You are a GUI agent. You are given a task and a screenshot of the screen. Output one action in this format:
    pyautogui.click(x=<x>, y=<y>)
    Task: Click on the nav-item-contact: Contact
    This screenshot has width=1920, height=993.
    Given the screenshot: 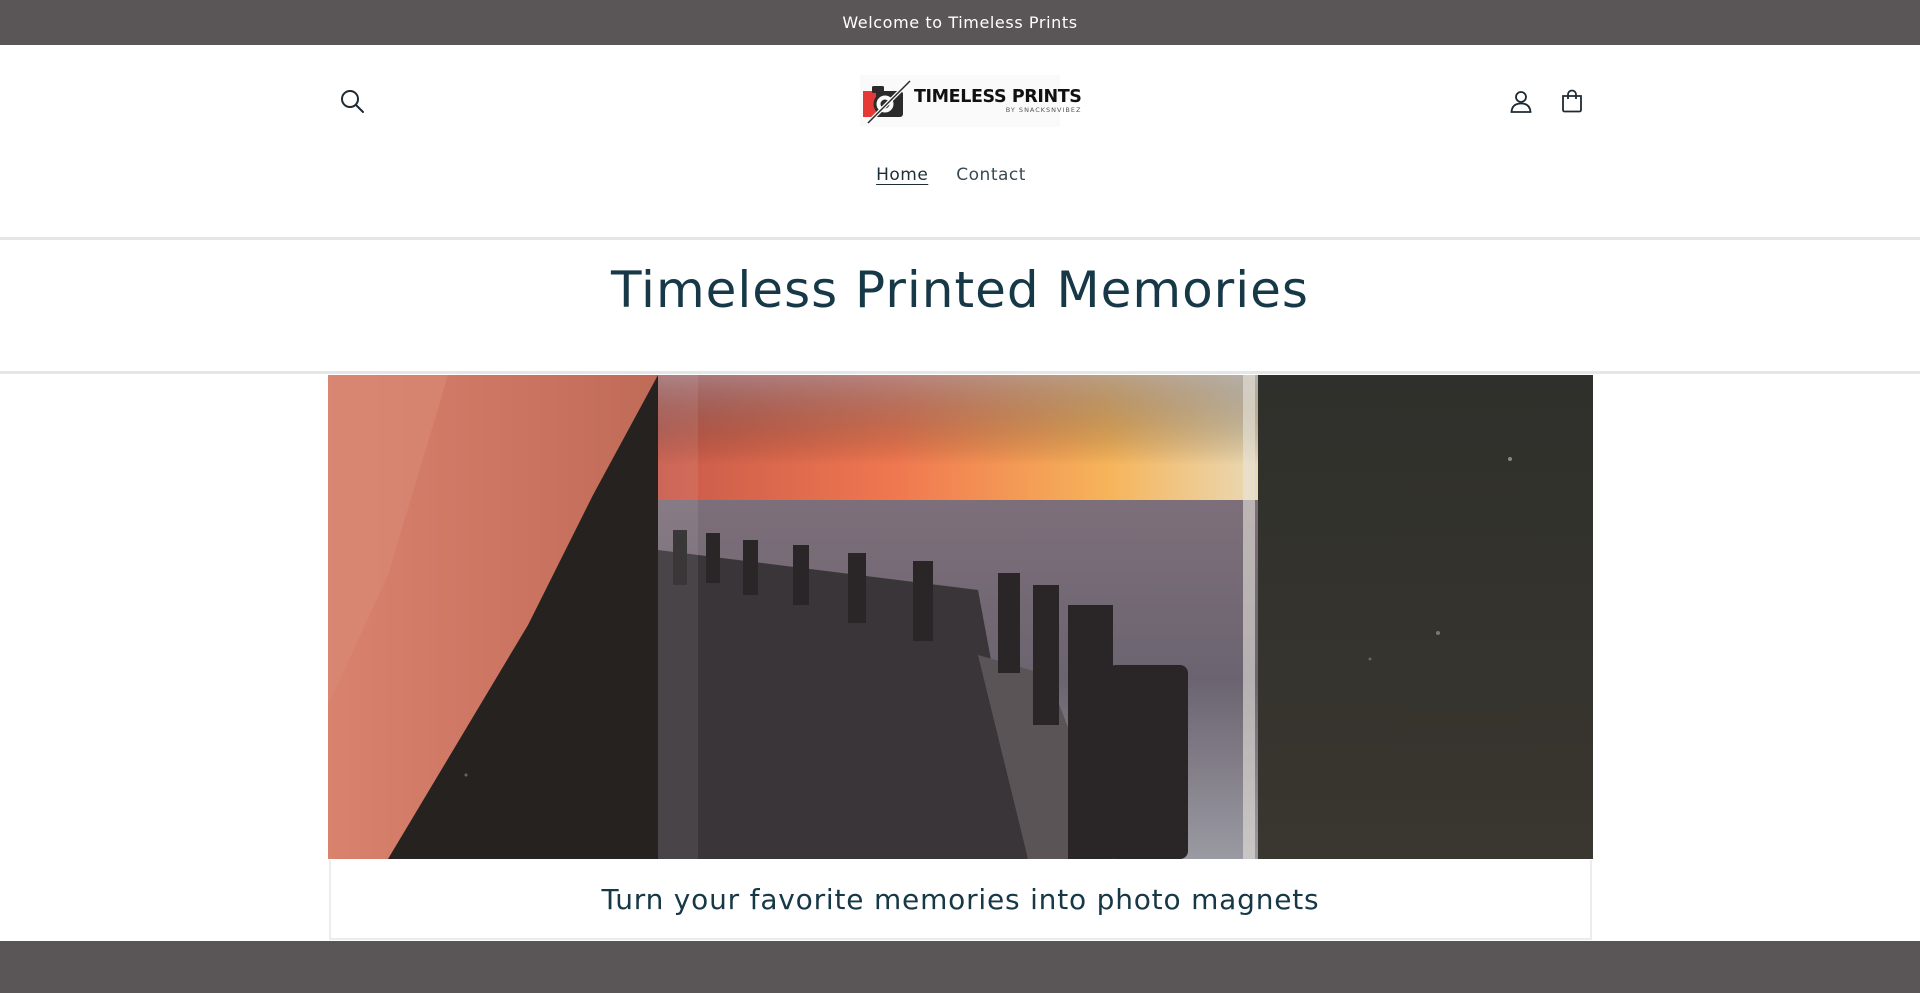 What is the action you would take?
    pyautogui.click(x=991, y=175)
    